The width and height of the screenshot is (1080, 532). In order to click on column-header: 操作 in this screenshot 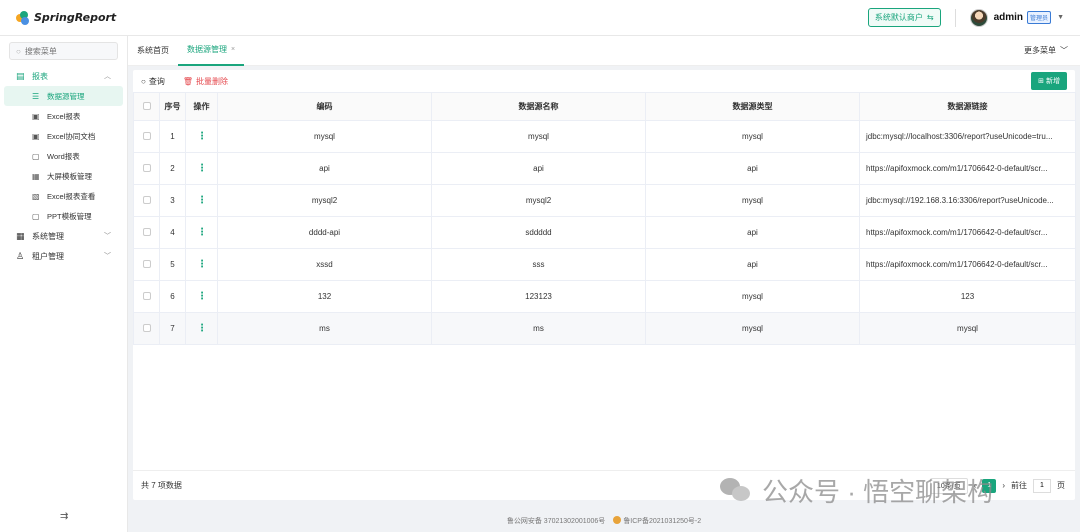, I will do `click(201, 106)`.